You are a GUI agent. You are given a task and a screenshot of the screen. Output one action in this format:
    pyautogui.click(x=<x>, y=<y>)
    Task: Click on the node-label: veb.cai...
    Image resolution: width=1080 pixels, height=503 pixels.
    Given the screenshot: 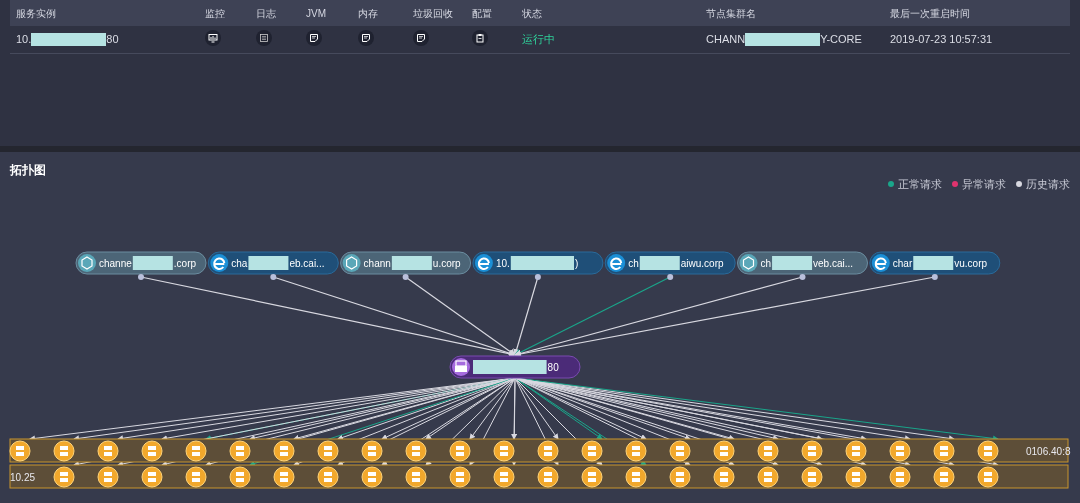 What is the action you would take?
    pyautogui.click(x=833, y=263)
    